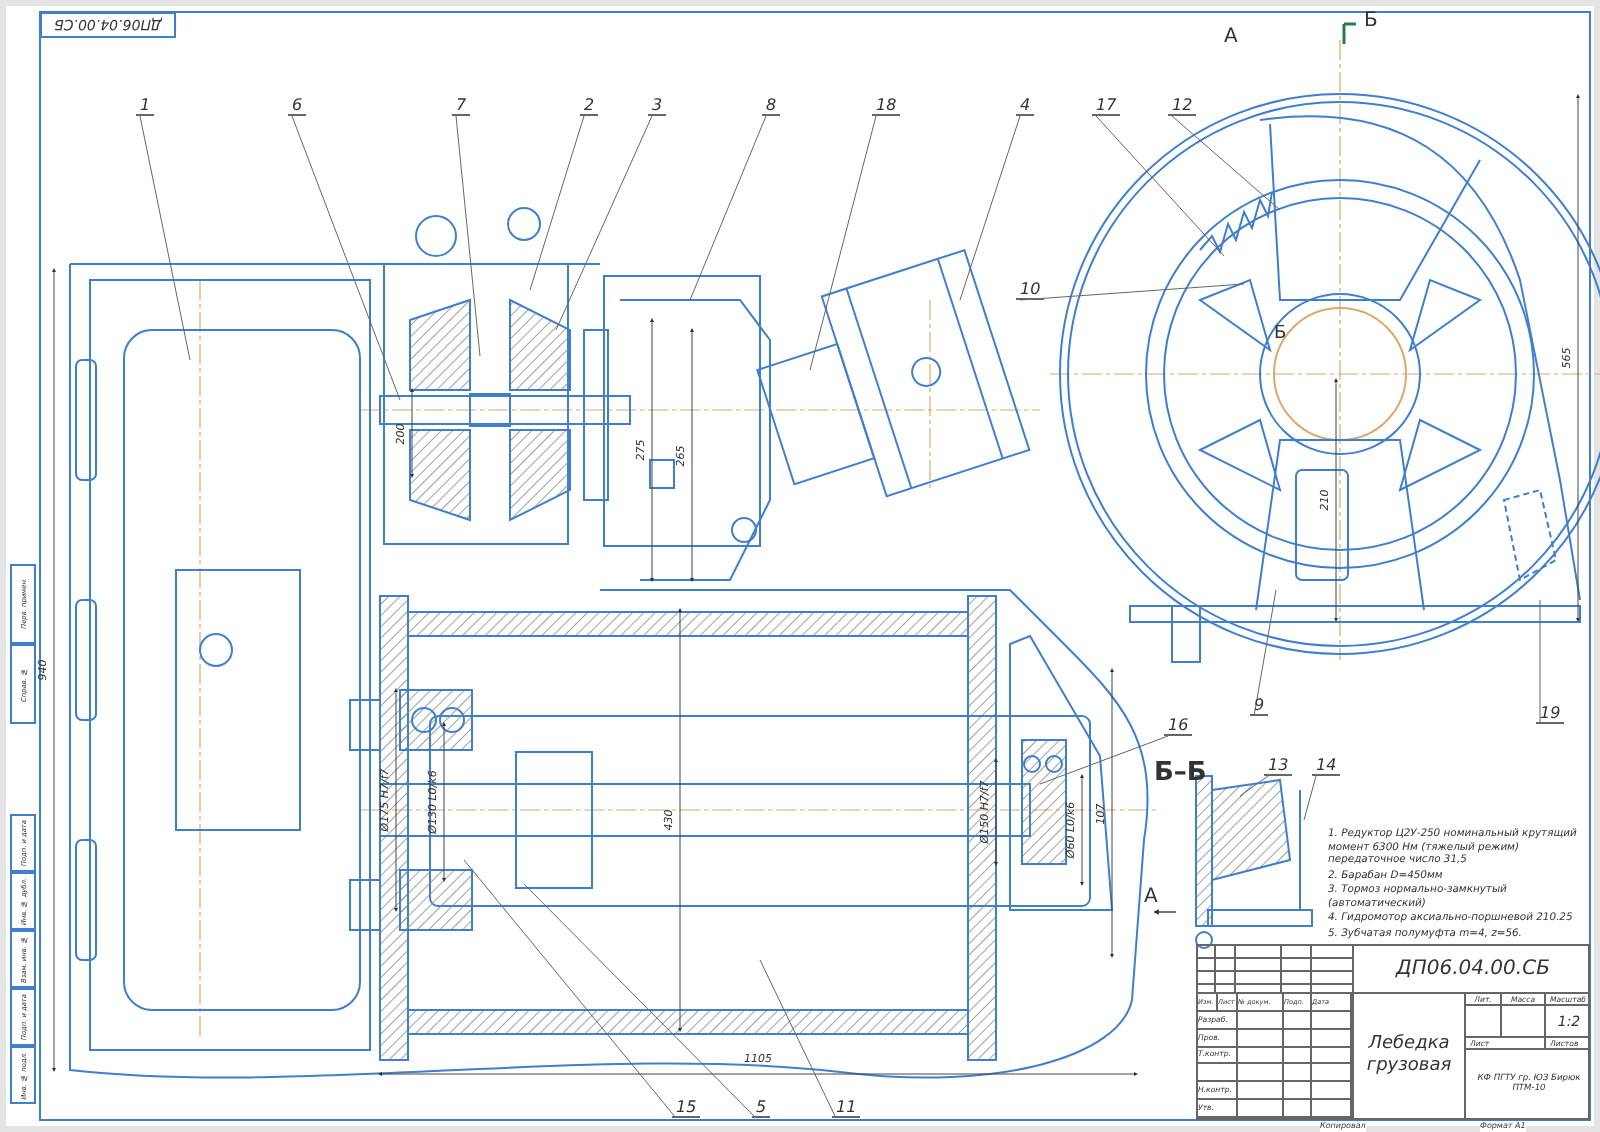 This screenshot has height=1132, width=1600. I want to click on part-number-label: 4, so click(1025, 106).